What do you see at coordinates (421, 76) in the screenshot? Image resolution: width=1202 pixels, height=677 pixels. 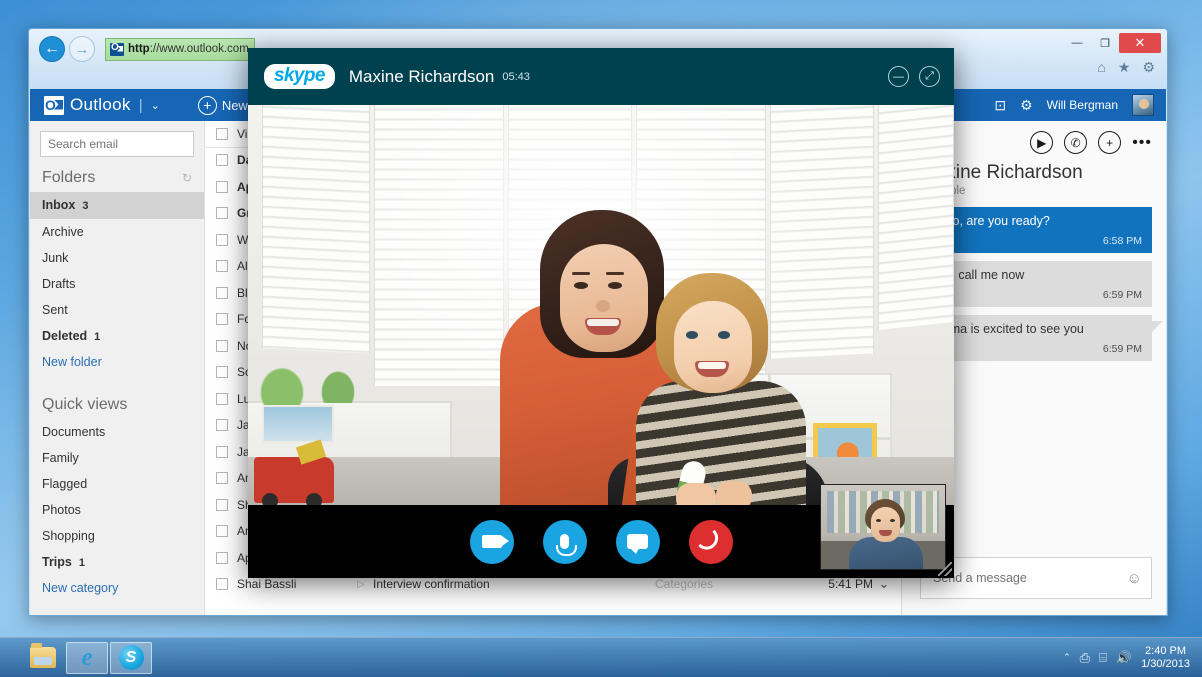 I see `skype-contact-name: Maxine Richardson` at bounding box center [421, 76].